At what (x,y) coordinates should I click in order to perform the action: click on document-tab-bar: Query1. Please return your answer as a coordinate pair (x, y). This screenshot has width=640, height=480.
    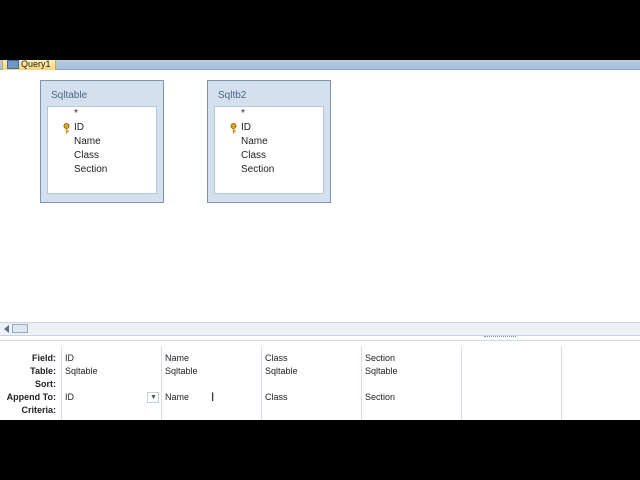
    Looking at the image, I should click on (320, 65).